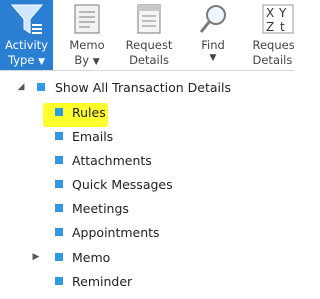 The width and height of the screenshot is (320, 299). I want to click on tree-item-label: Quick Messages, so click(122, 184).